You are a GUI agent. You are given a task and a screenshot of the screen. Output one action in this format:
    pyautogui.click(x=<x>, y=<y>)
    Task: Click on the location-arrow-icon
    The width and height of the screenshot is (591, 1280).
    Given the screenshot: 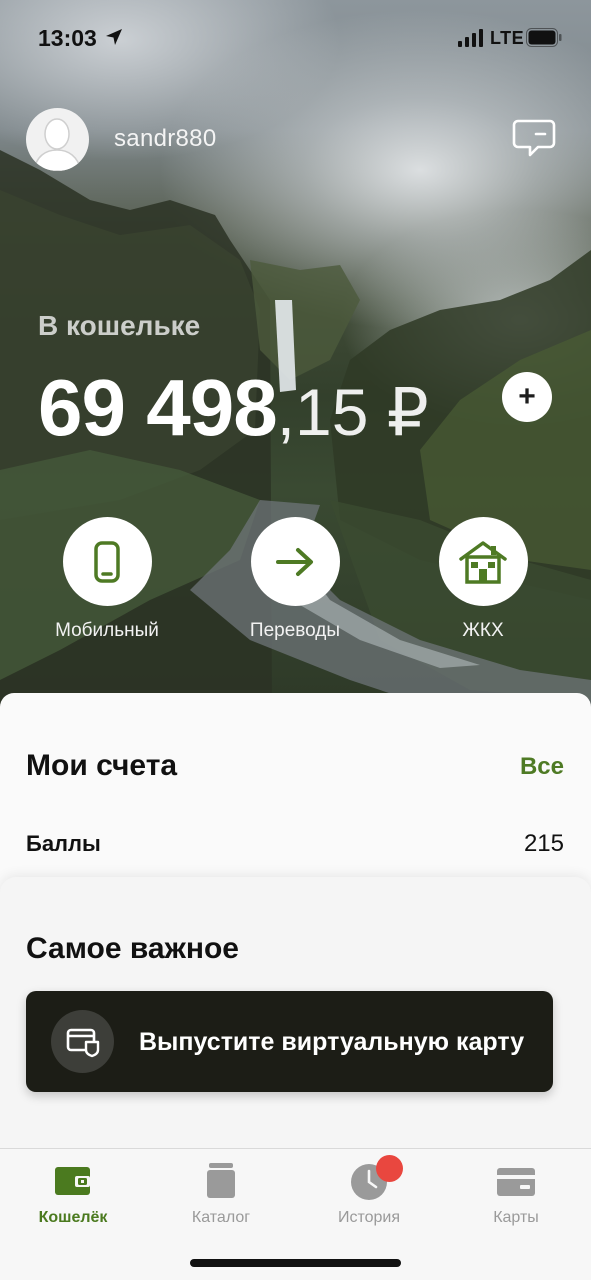 What is the action you would take?
    pyautogui.click(x=114, y=37)
    